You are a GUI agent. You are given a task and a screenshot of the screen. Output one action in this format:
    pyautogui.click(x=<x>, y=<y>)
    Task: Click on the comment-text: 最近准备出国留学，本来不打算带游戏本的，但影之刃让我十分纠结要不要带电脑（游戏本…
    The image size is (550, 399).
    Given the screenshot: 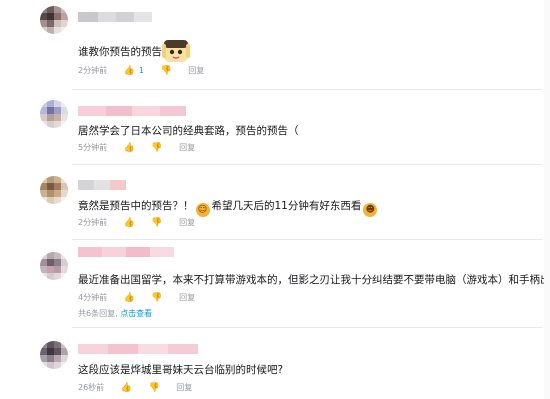 What is the action you would take?
    pyautogui.click(x=314, y=282)
    